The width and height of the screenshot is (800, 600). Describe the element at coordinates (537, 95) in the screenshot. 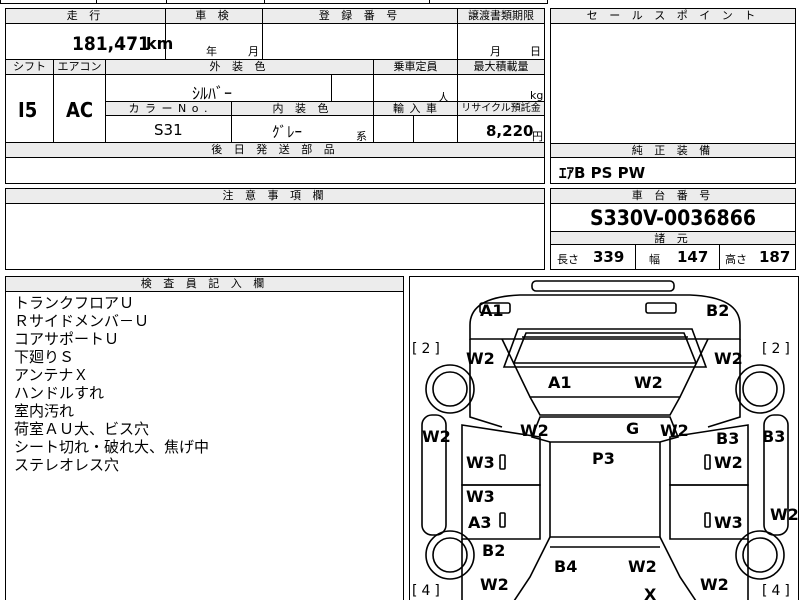

I see `max-load-unit: kg` at that location.